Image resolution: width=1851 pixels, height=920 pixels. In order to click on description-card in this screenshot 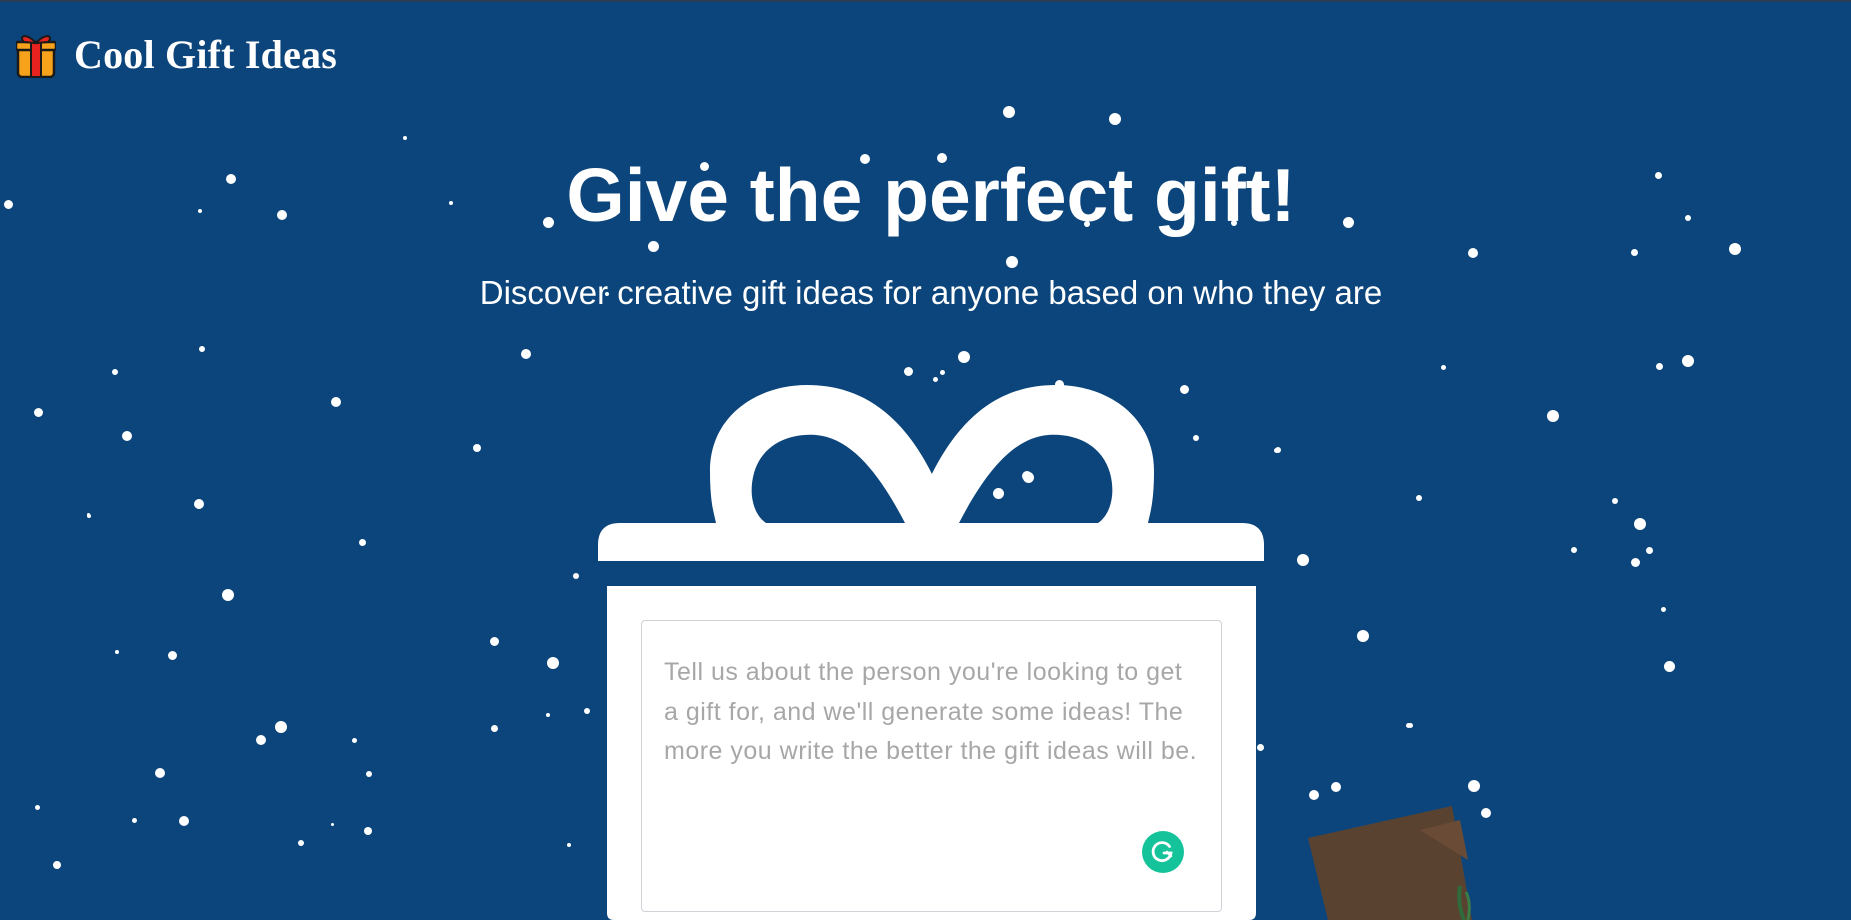, I will do `click(931, 766)`.